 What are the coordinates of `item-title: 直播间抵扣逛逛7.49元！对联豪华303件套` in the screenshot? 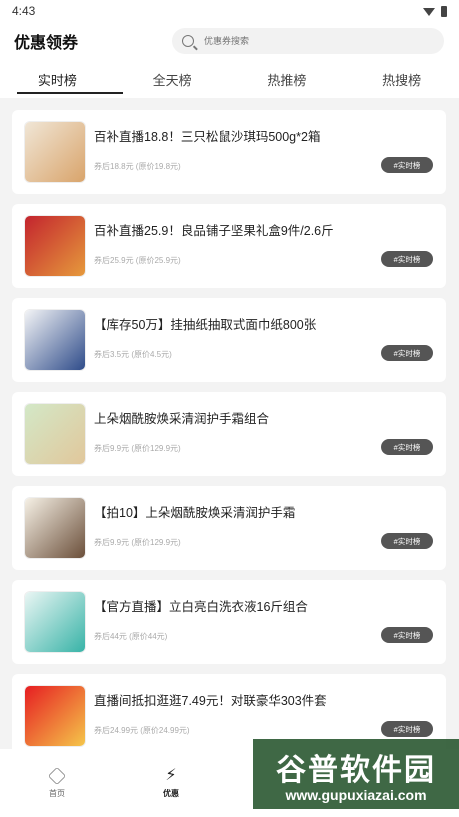 It's located at (210, 701).